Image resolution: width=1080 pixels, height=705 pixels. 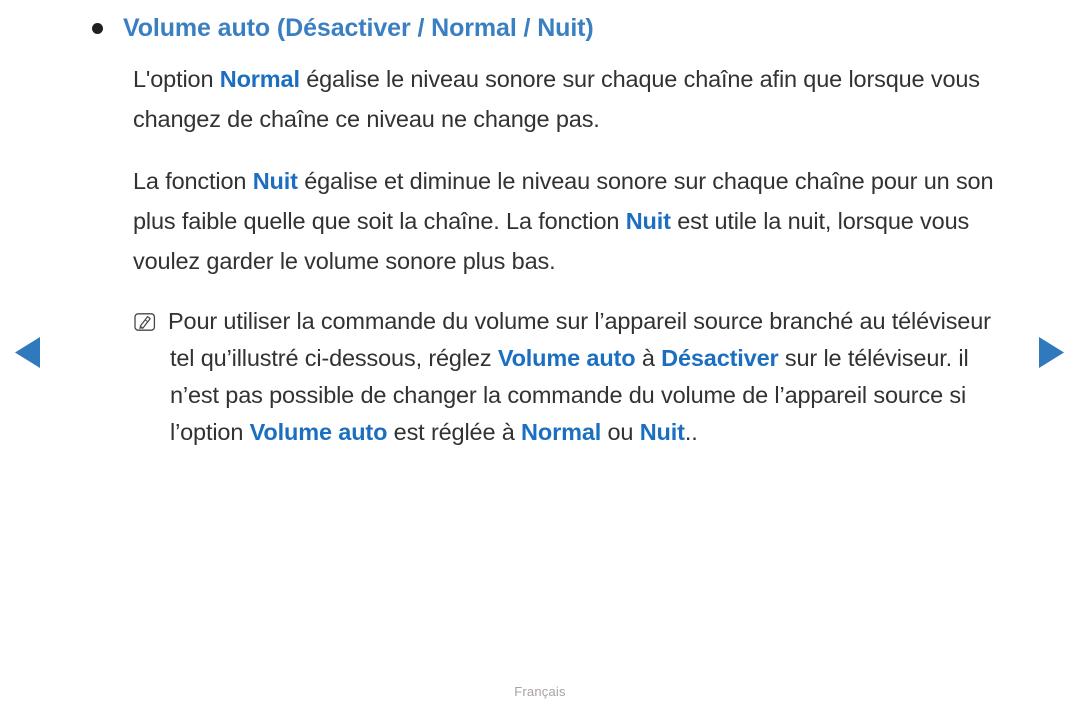 I want to click on triangle-left-icon, so click(x=28, y=352).